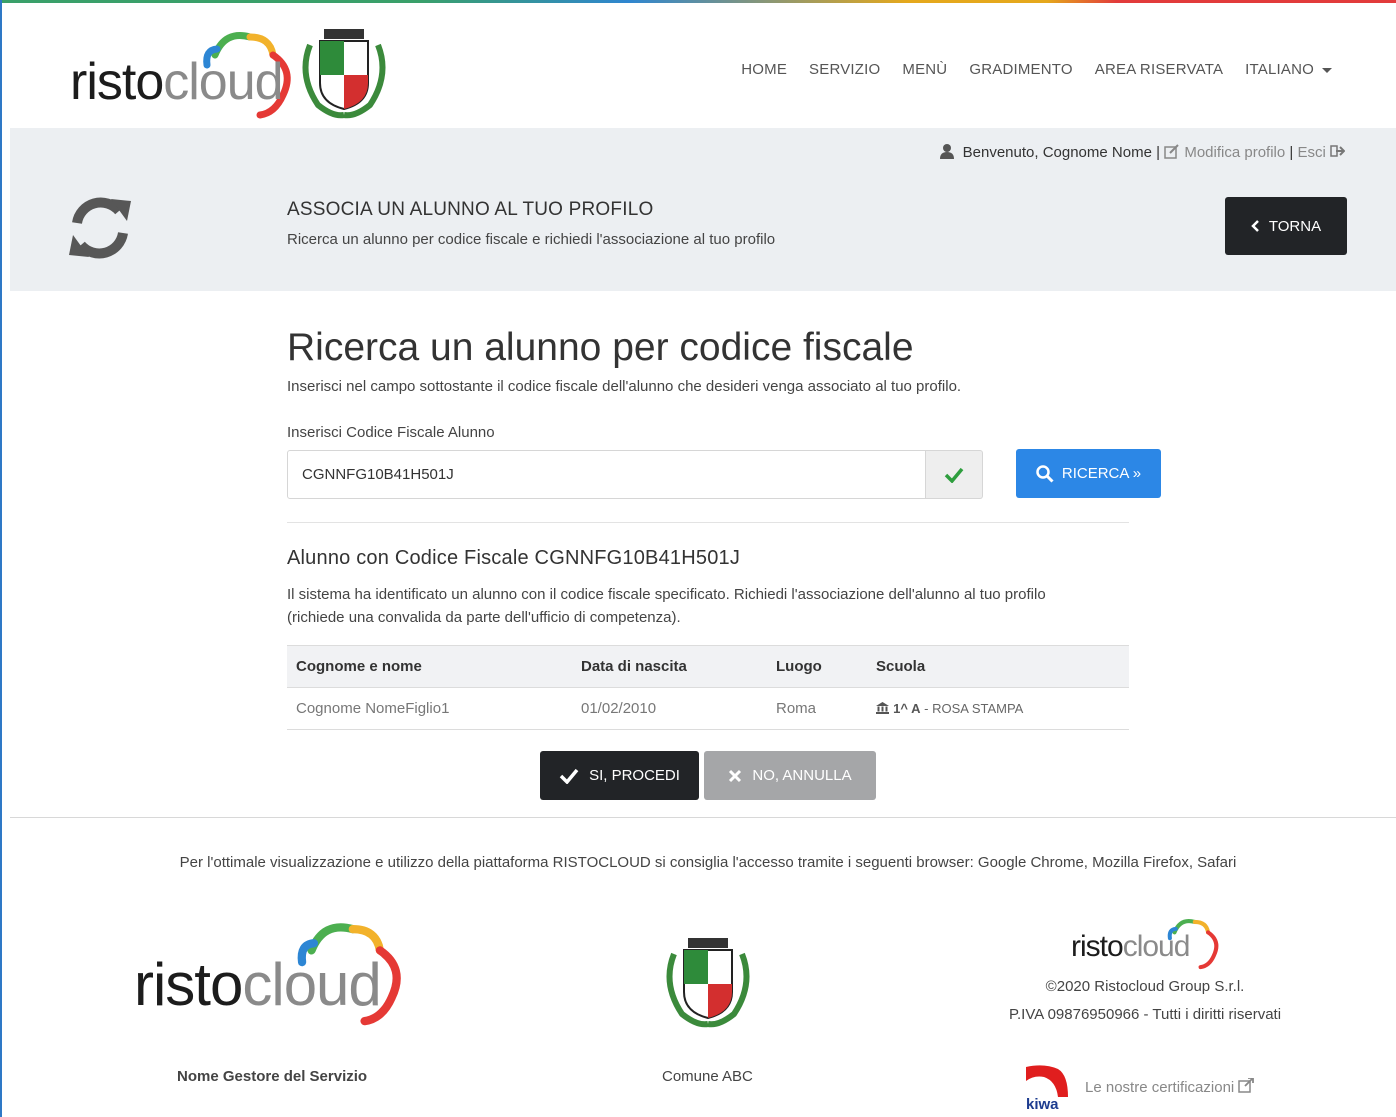  What do you see at coordinates (272, 1076) in the screenshot?
I see `manager-caption: Nome Gestore del Servizio` at bounding box center [272, 1076].